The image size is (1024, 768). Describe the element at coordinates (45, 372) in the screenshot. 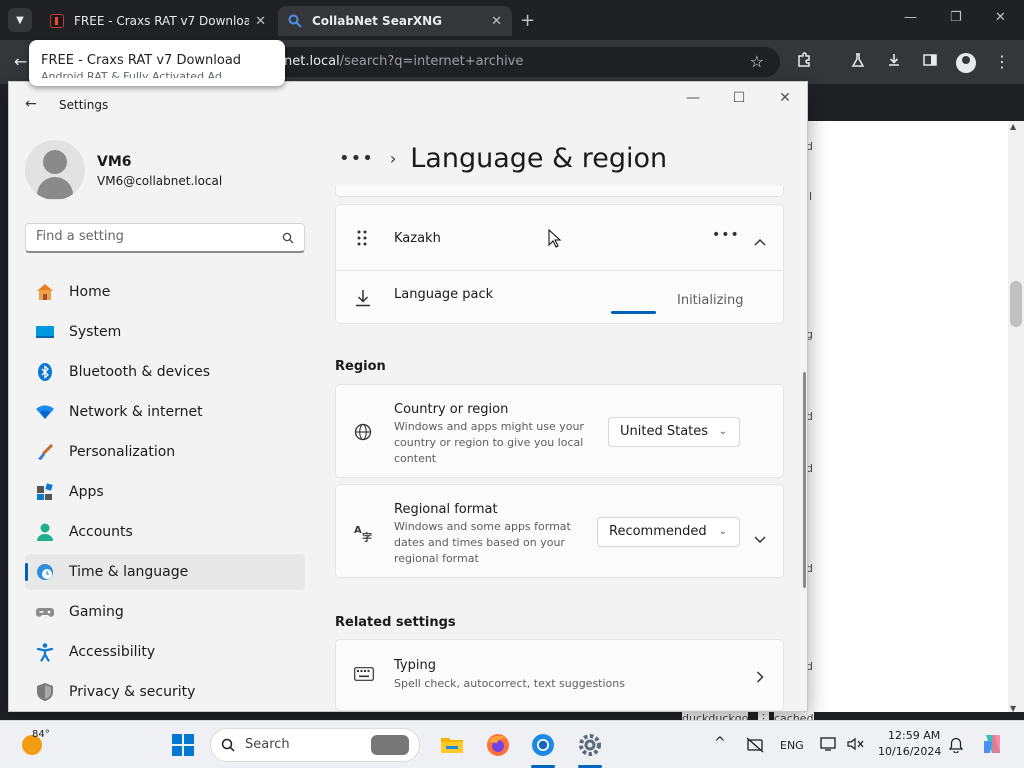

I see `bluetooth-icon` at that location.